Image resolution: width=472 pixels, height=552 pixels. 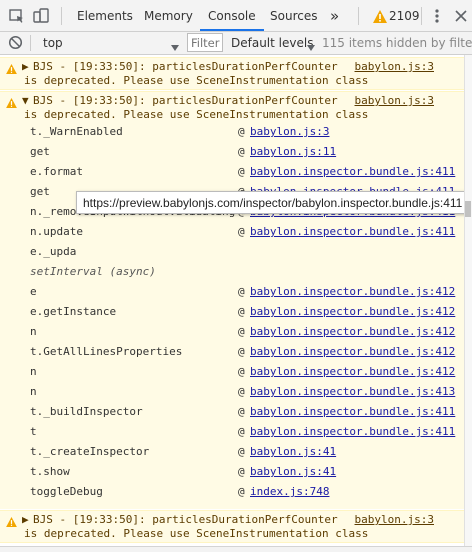 What do you see at coordinates (25, 101) in the screenshot?
I see `collapse-triangle-icon: ▼` at bounding box center [25, 101].